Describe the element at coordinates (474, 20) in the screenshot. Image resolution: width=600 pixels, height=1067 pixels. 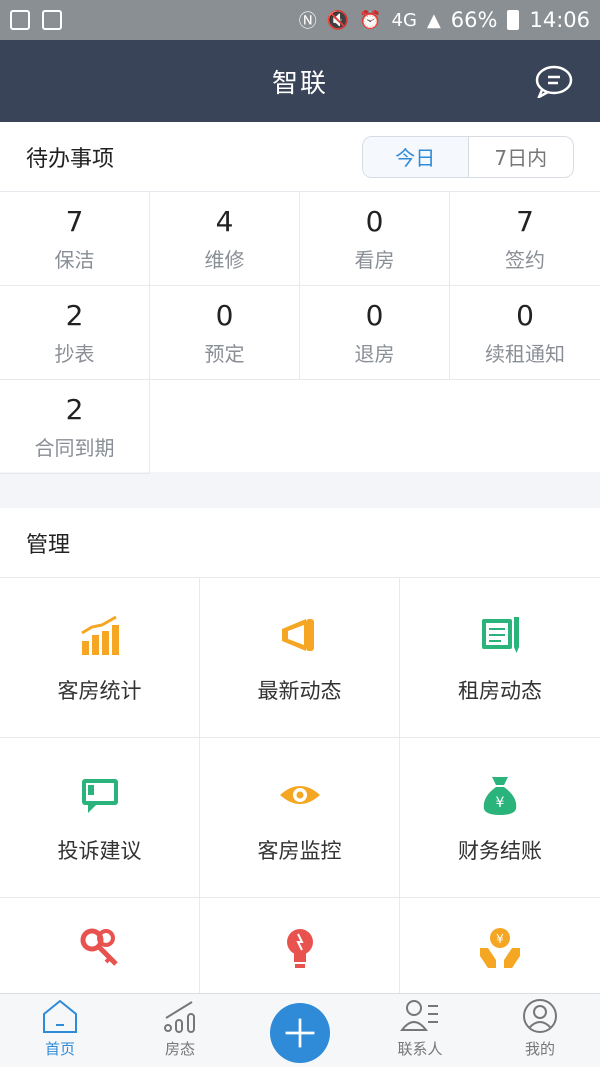
I see `battery-percent: 66%` at that location.